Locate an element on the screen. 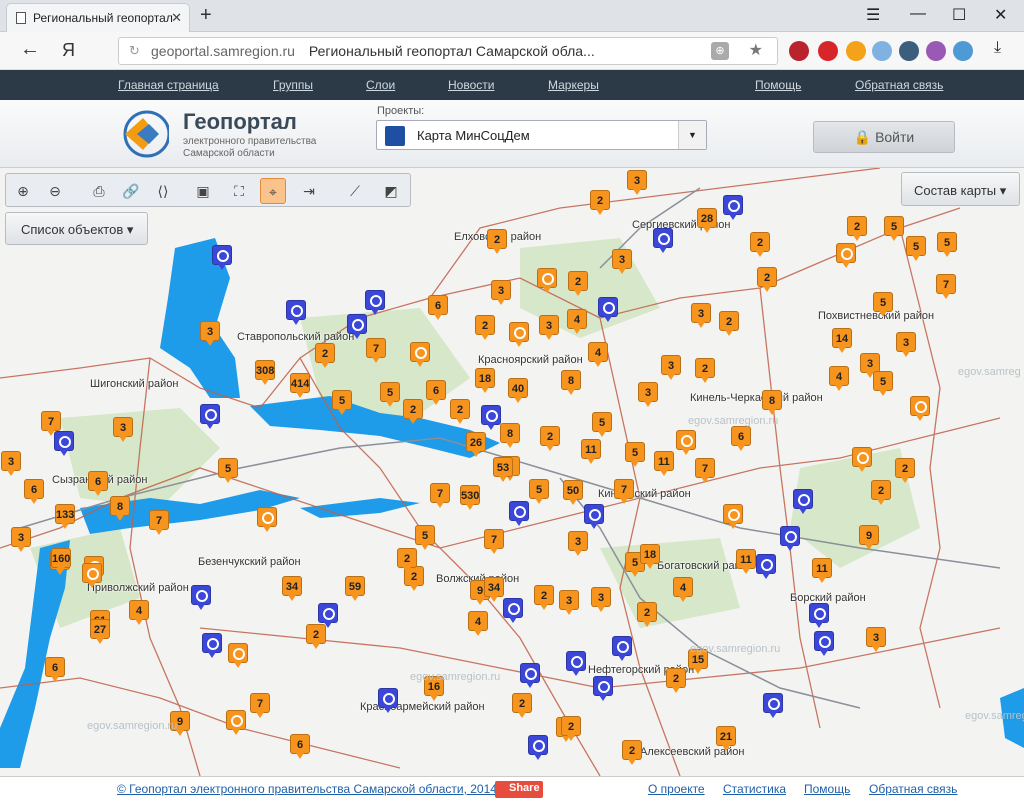 The image size is (1024, 802). cluster-marker: 50 is located at coordinates (573, 493).